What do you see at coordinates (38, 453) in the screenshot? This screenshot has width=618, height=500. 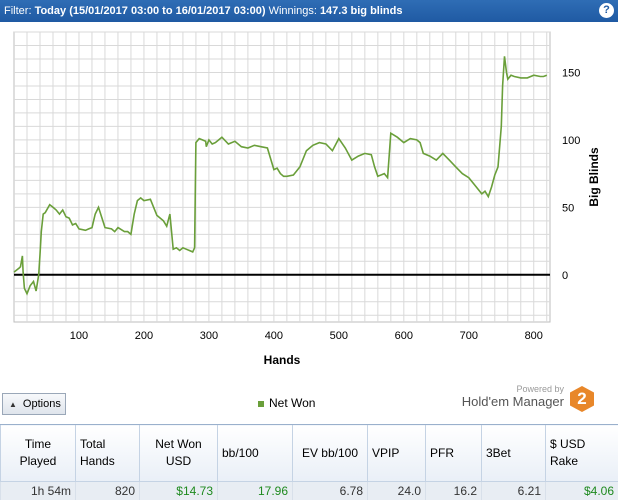 I see `col-time-played: Time Played` at bounding box center [38, 453].